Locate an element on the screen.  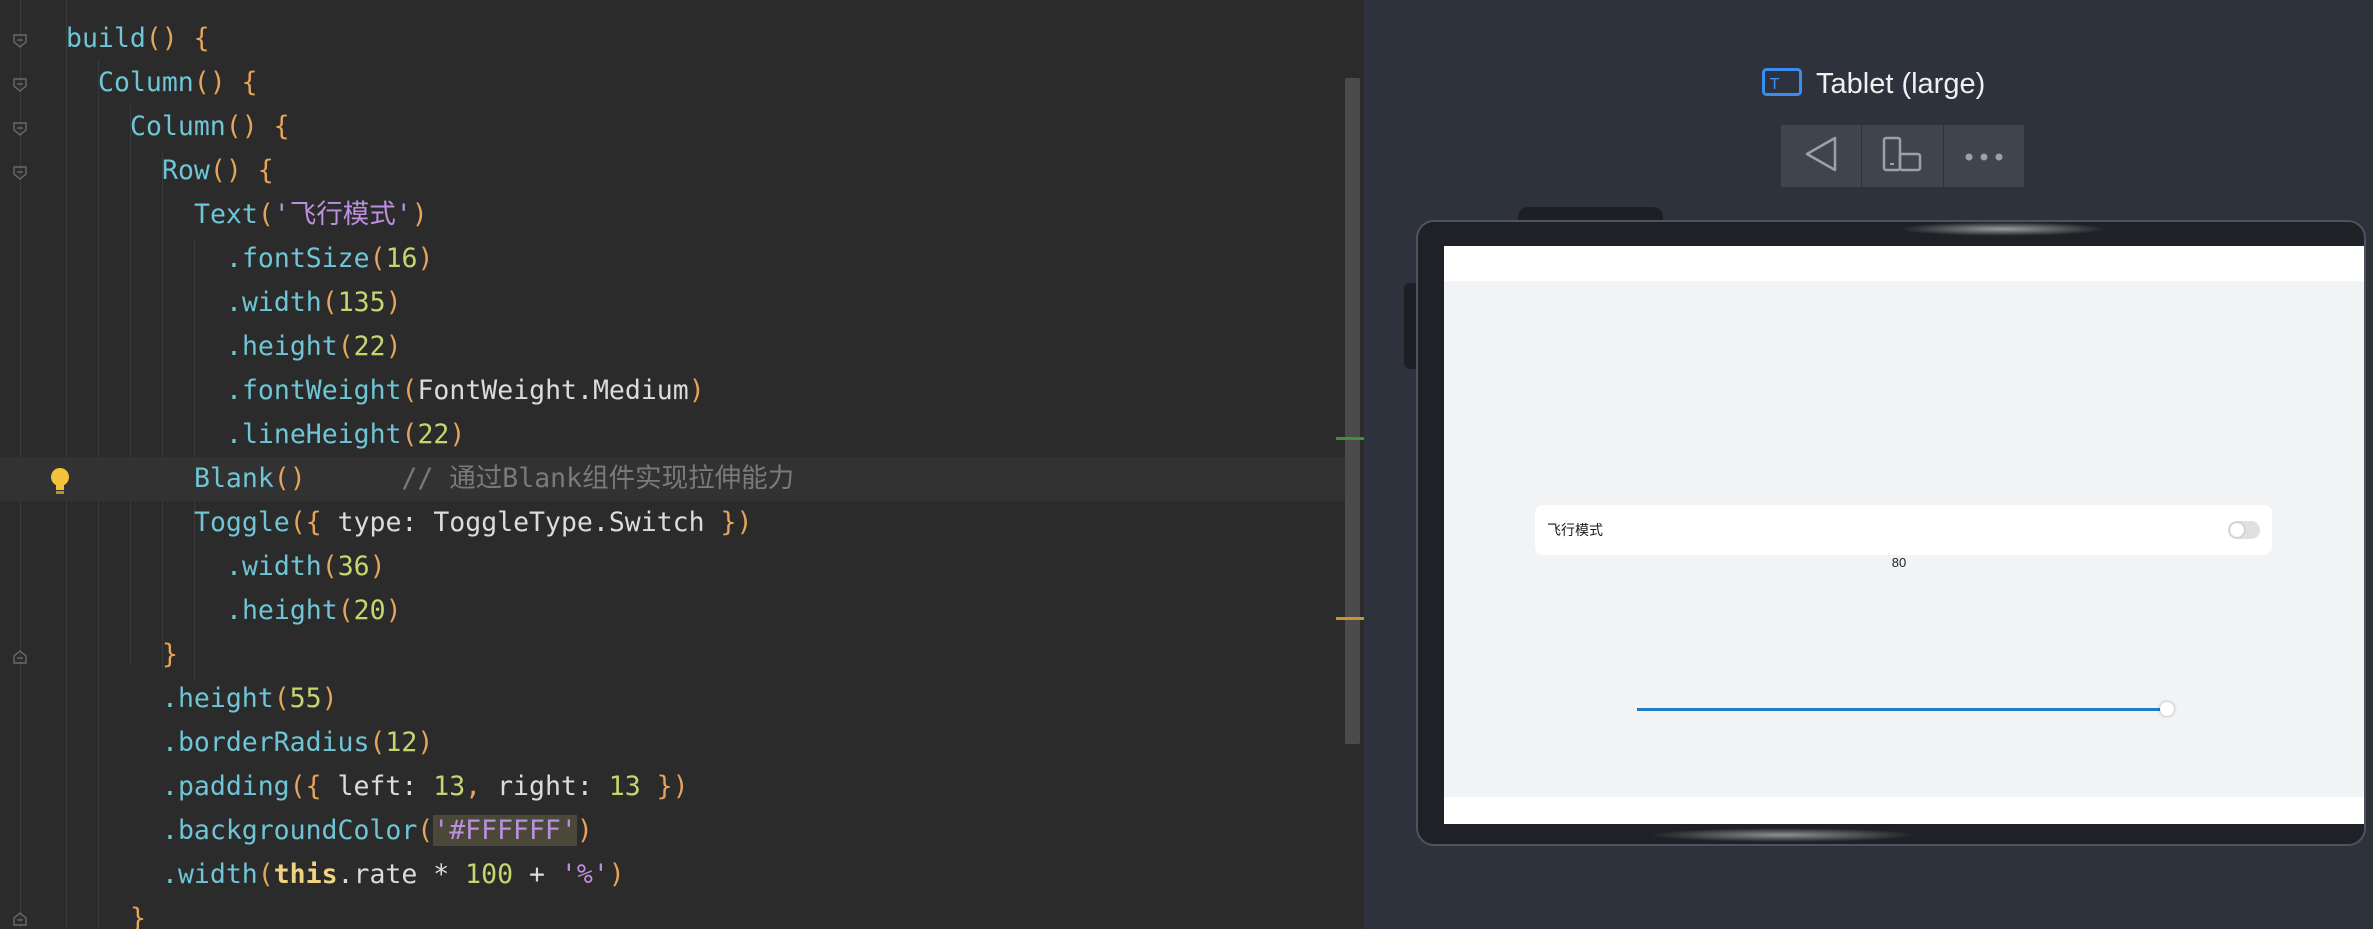
code-line: .width(36) is located at coordinates (672, 567).